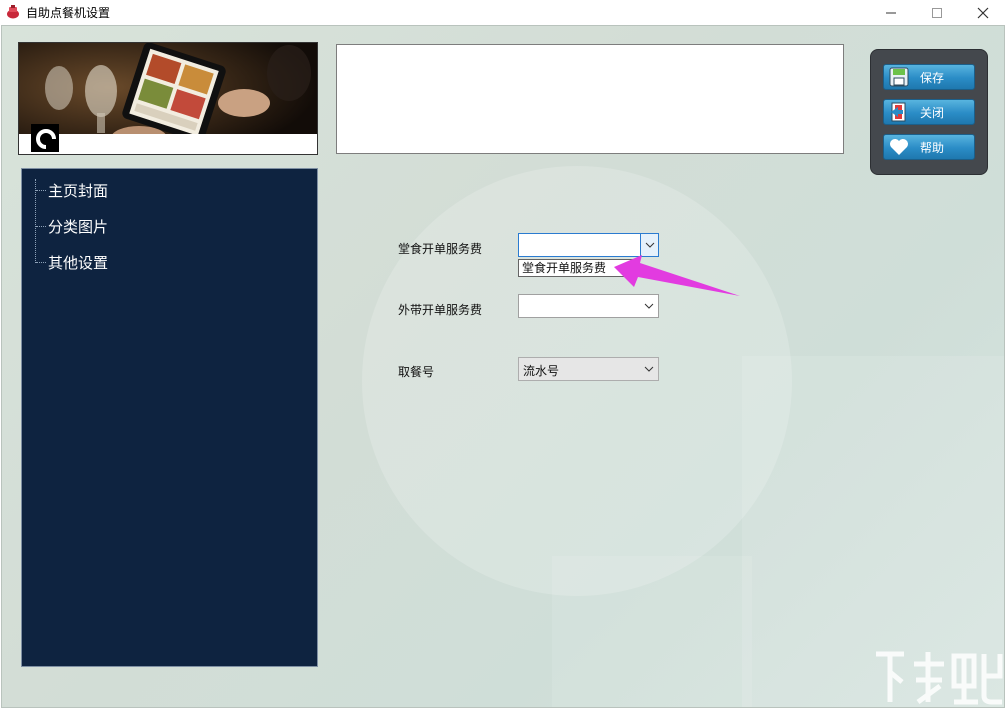  What do you see at coordinates (590, 99) in the screenshot?
I see `info-panel` at bounding box center [590, 99].